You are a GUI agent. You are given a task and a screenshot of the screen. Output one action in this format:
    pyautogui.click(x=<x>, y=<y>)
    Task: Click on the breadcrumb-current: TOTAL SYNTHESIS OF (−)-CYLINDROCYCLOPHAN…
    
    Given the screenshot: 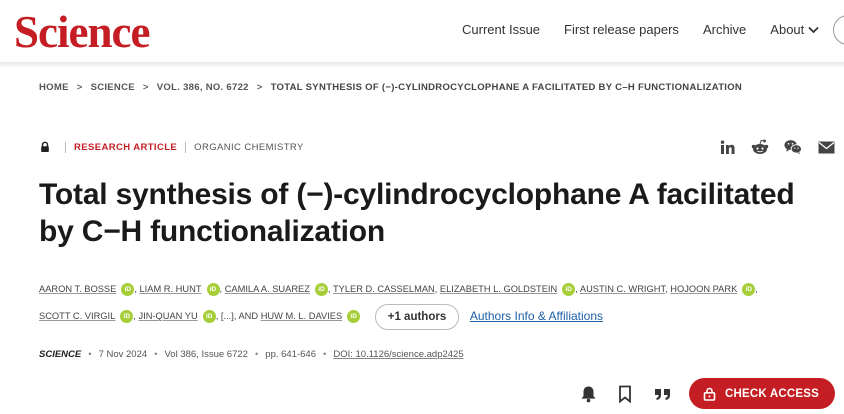 What is the action you would take?
    pyautogui.click(x=506, y=87)
    